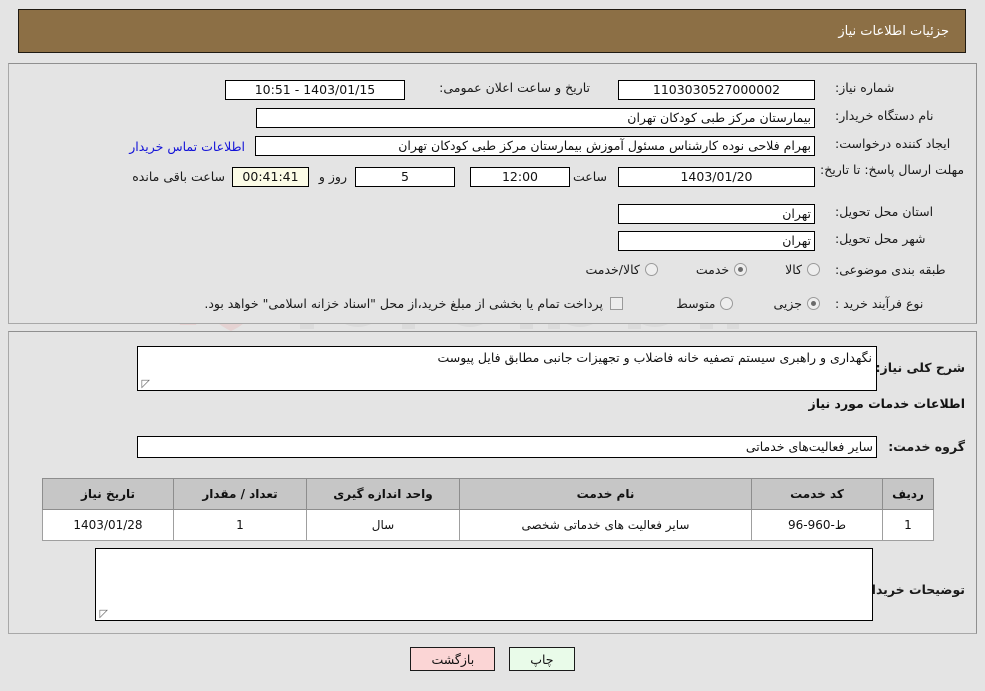 This screenshot has height=691, width=985. Describe the element at coordinates (920, 367) in the screenshot. I see `description-label: شرح کلی نیاز:` at that location.